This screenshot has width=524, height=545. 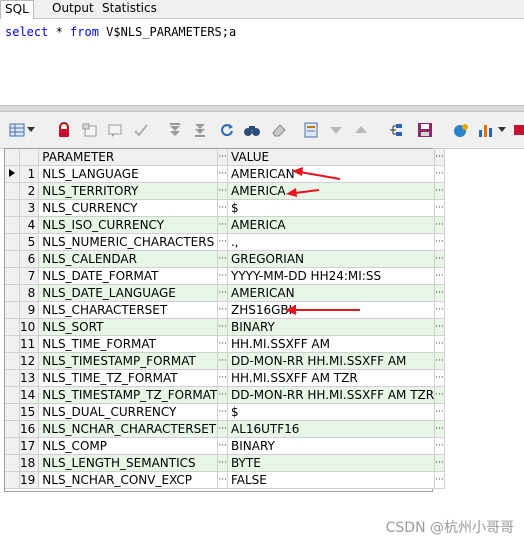 I want to click on chart-dropdown-arrow-icon, so click(x=502, y=130).